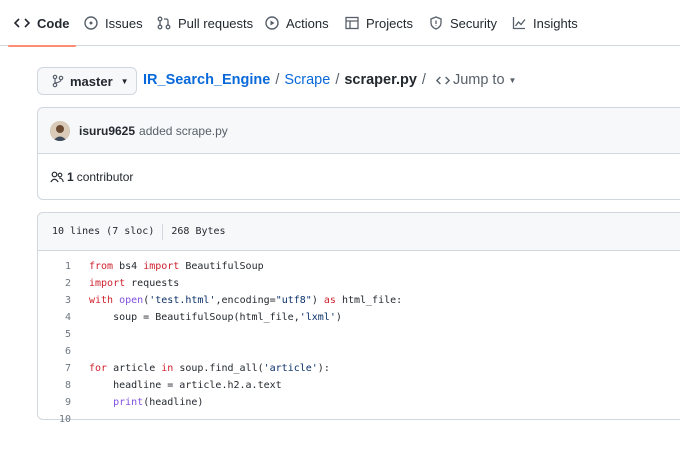 This screenshot has height=450, width=680. What do you see at coordinates (124, 23) in the screenshot?
I see `tab-issues-label: Issues` at bounding box center [124, 23].